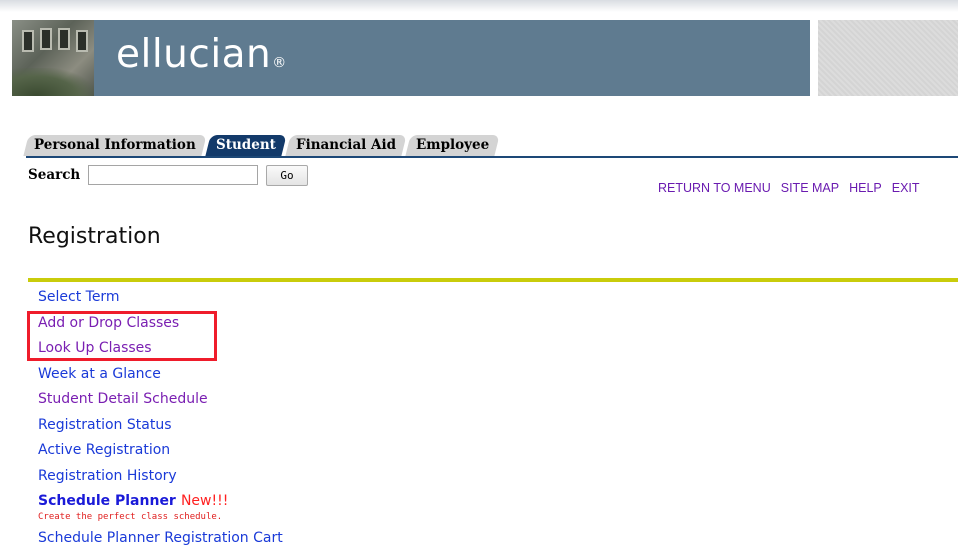 The width and height of the screenshot is (958, 550). Describe the element at coordinates (865, 188) in the screenshot. I see `help-link: HELP` at that location.